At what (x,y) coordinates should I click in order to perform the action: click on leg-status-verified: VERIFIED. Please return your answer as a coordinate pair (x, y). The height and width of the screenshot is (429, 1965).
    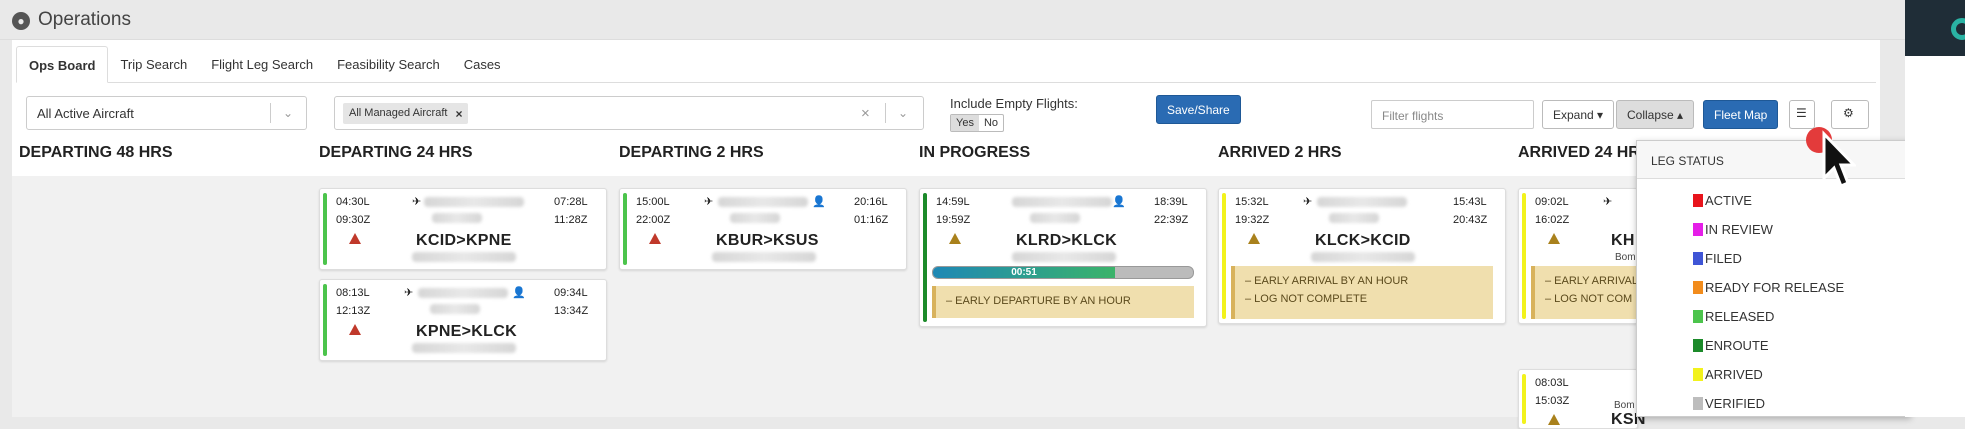
    Looking at the image, I should click on (1729, 403).